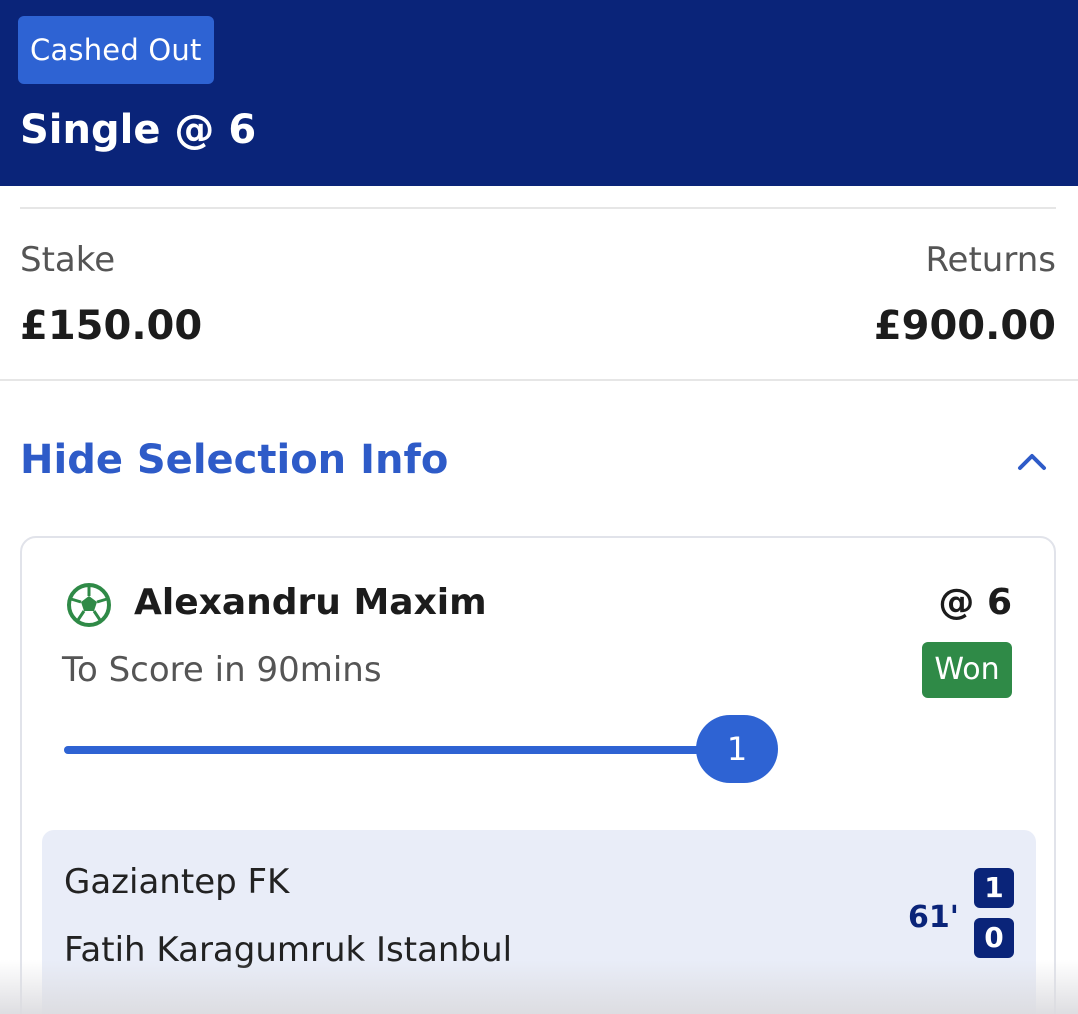 The width and height of the screenshot is (1078, 1014). Describe the element at coordinates (222, 670) in the screenshot. I see `market-name: To Score in 90mins` at that location.